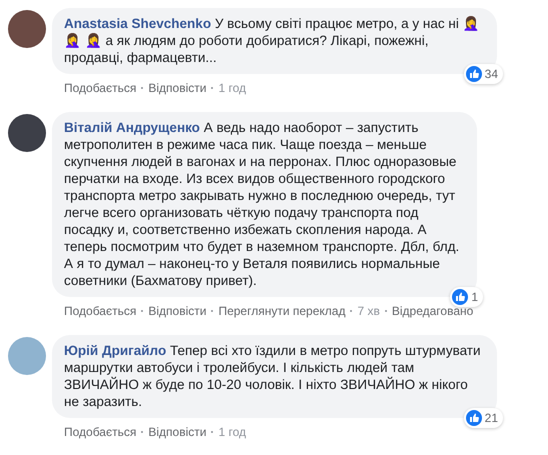  Describe the element at coordinates (483, 74) in the screenshot. I see `reaction-badge: 34` at that location.